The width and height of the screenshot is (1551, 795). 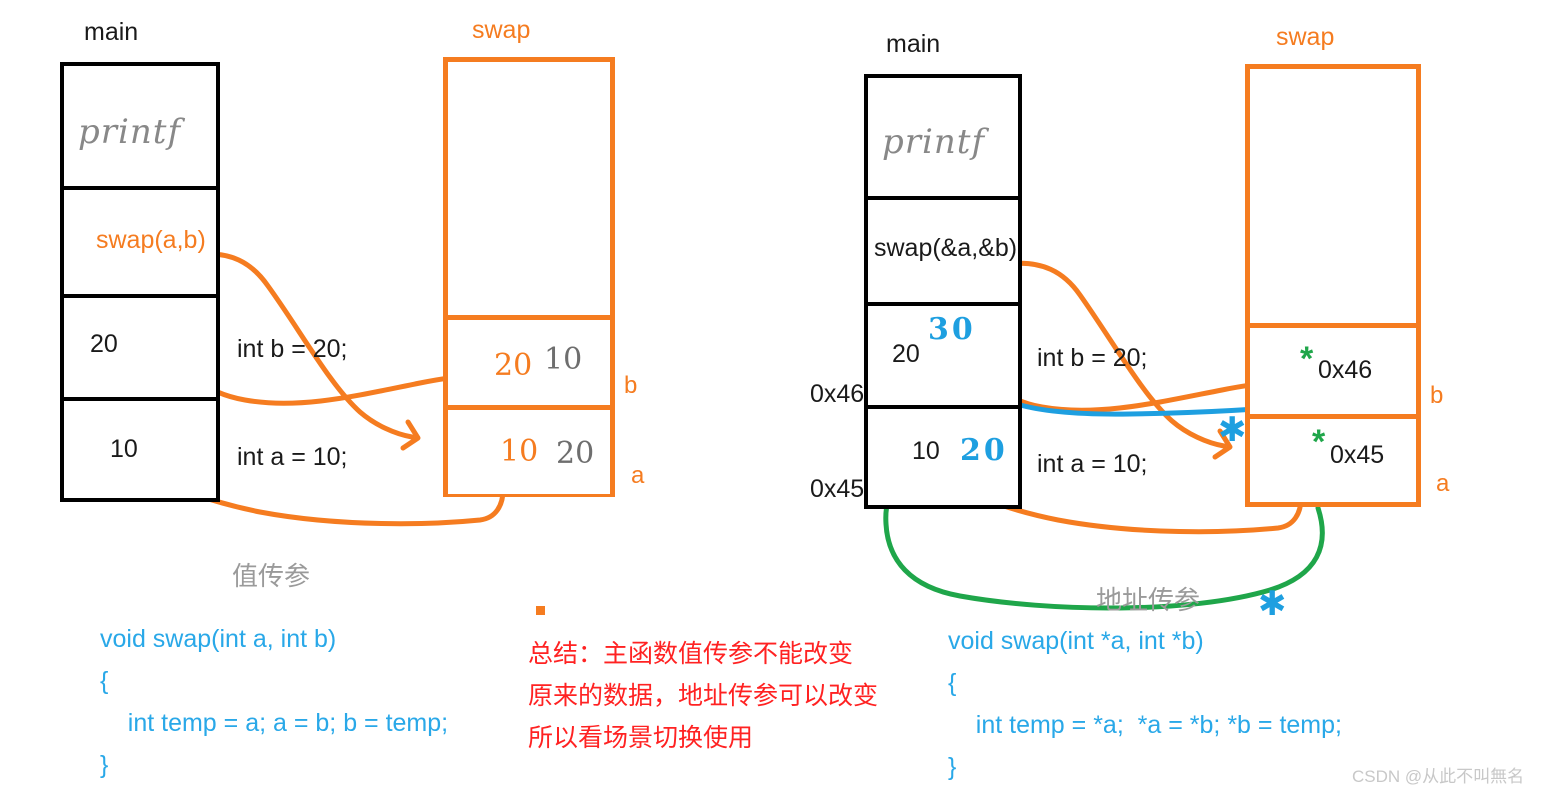 What do you see at coordinates (946, 248) in the screenshot?
I see `right-swap-call-label: swap(&a,&b)` at bounding box center [946, 248].